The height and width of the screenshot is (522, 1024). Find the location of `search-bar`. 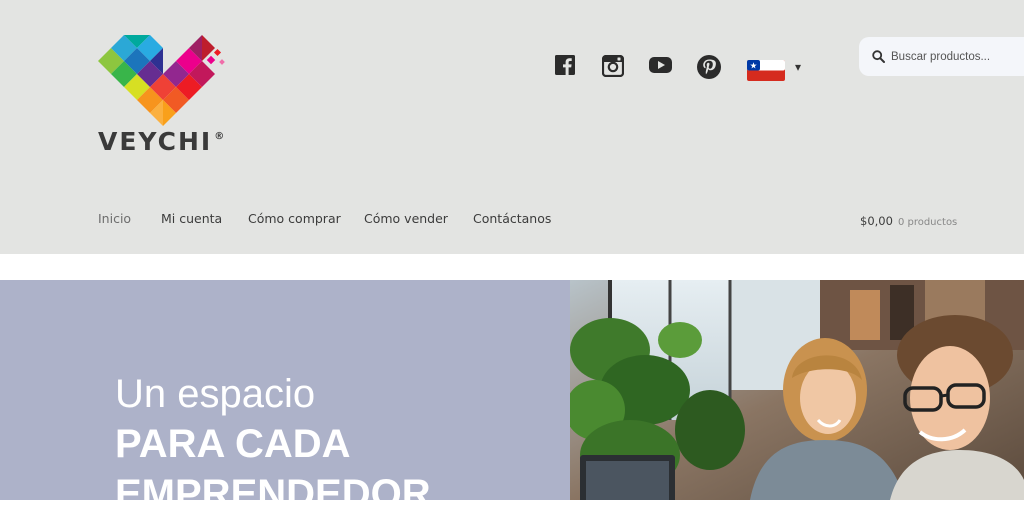

search-bar is located at coordinates (941, 56).